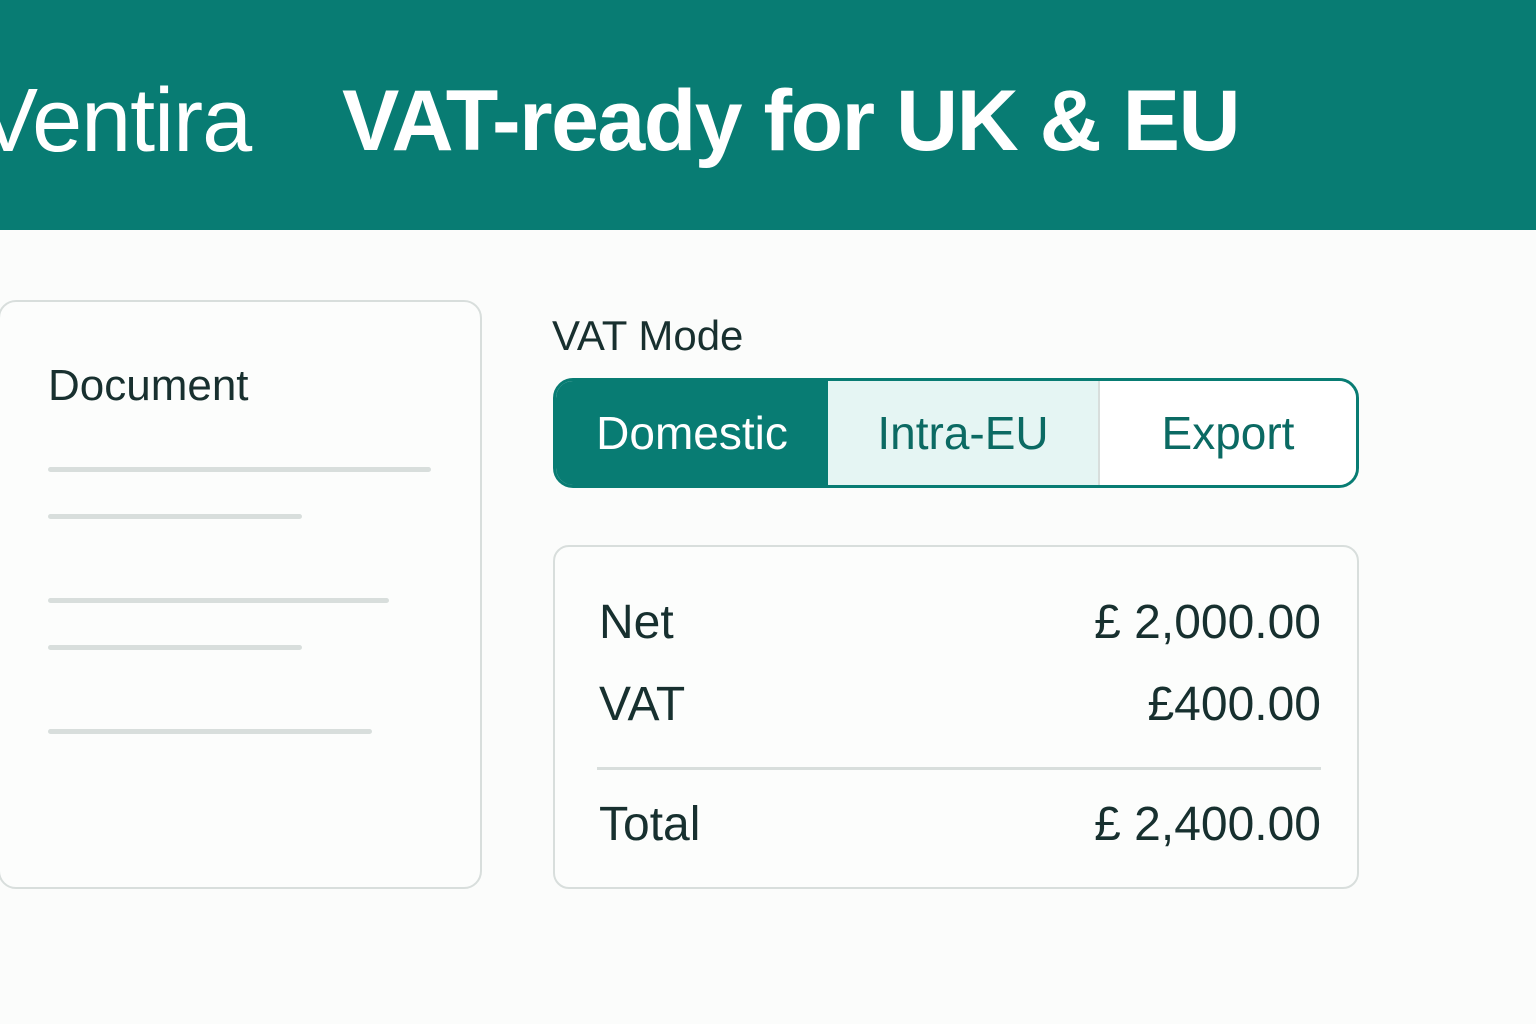  What do you see at coordinates (692, 433) in the screenshot?
I see `vat-mode-domestic-option: Domestic` at bounding box center [692, 433].